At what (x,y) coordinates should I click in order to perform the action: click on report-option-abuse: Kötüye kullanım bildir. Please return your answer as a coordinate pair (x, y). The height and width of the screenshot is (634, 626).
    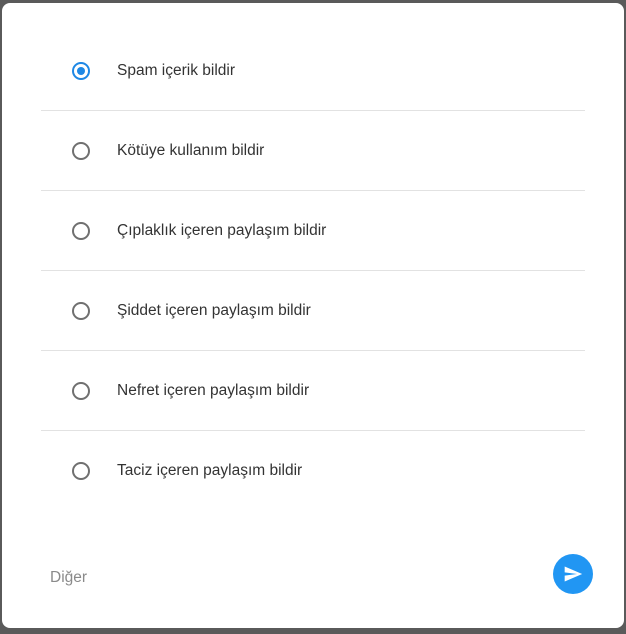
    Looking at the image, I should click on (313, 151).